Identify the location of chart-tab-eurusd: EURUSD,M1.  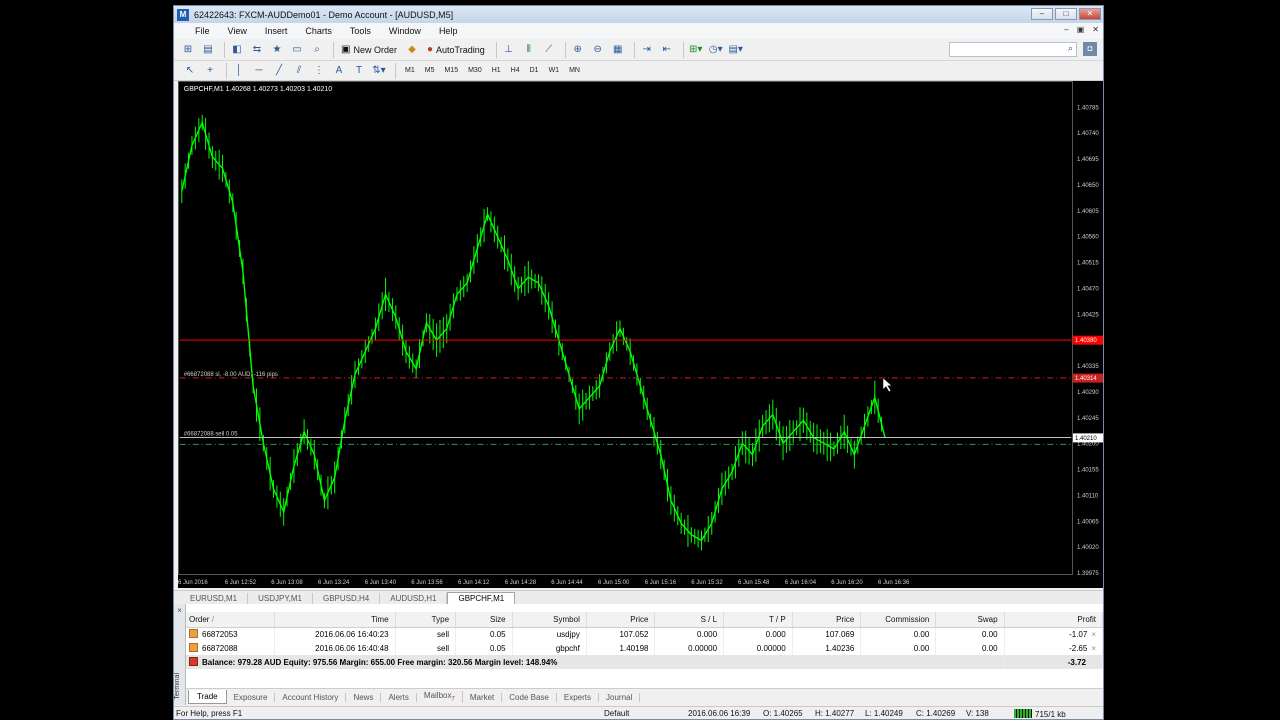
(214, 598).